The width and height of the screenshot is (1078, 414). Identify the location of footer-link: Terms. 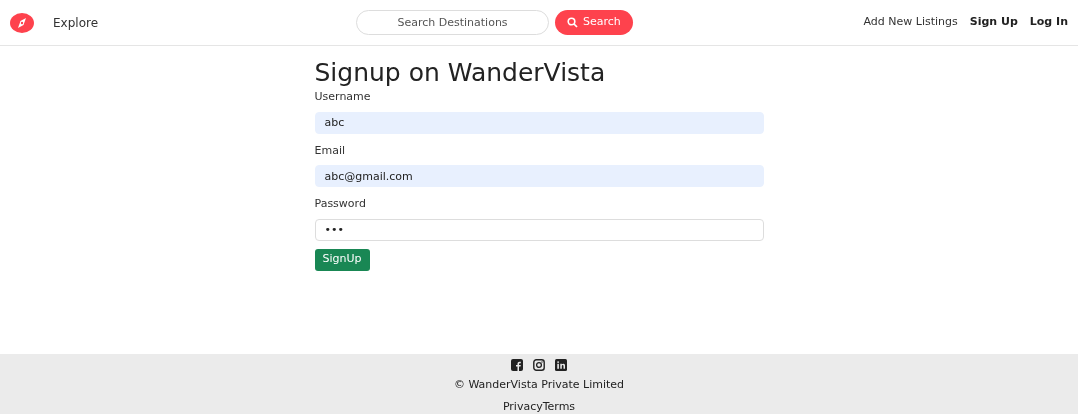
(559, 406).